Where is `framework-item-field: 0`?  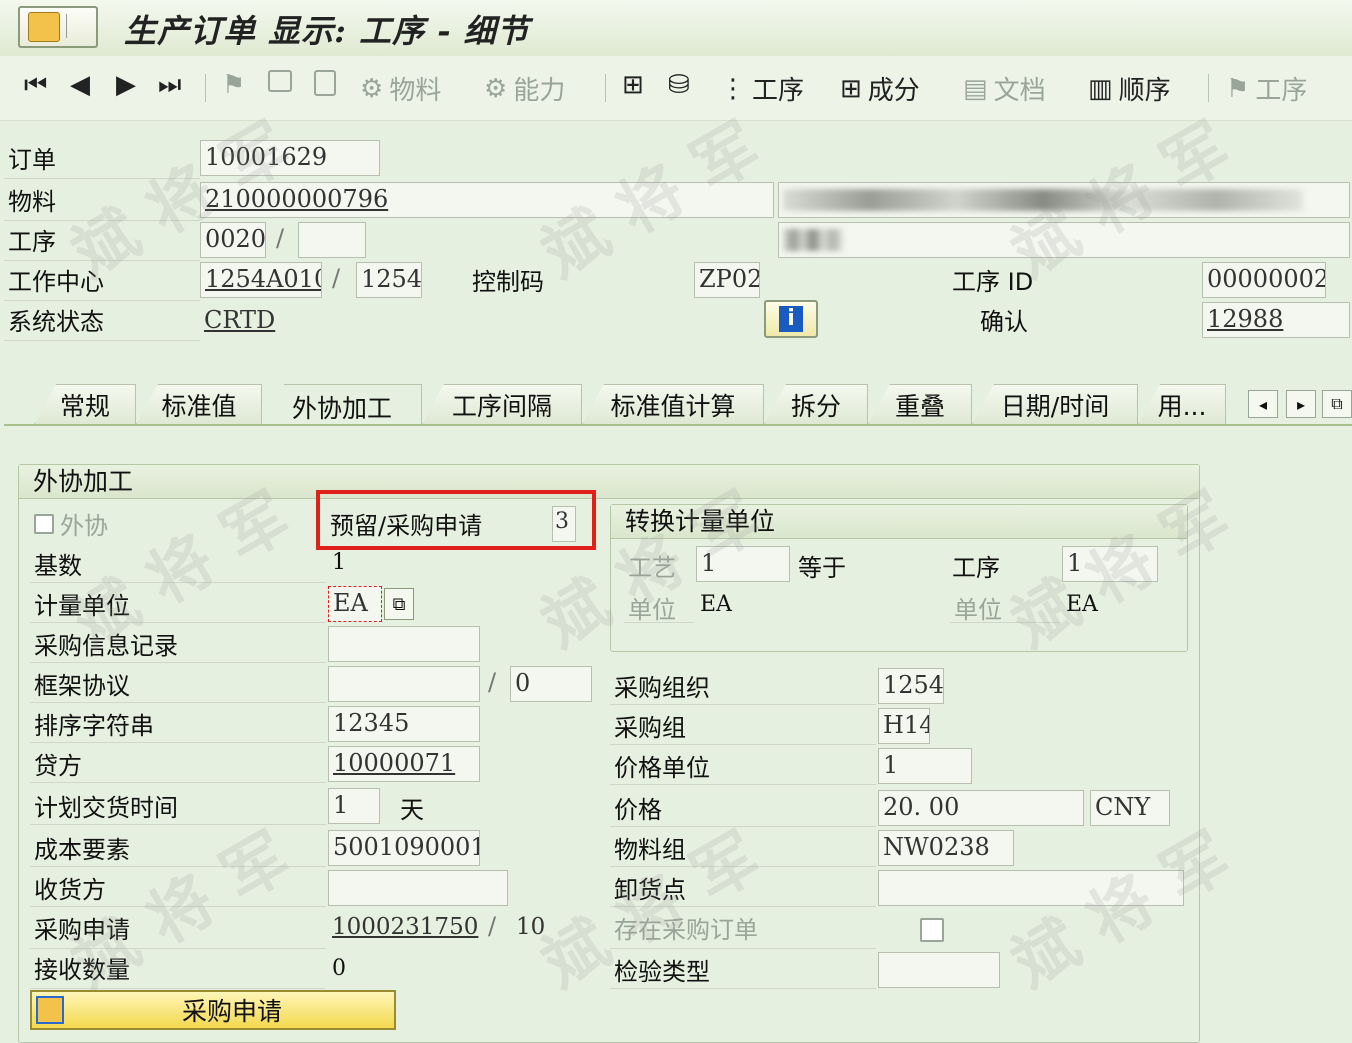 framework-item-field: 0 is located at coordinates (551, 684).